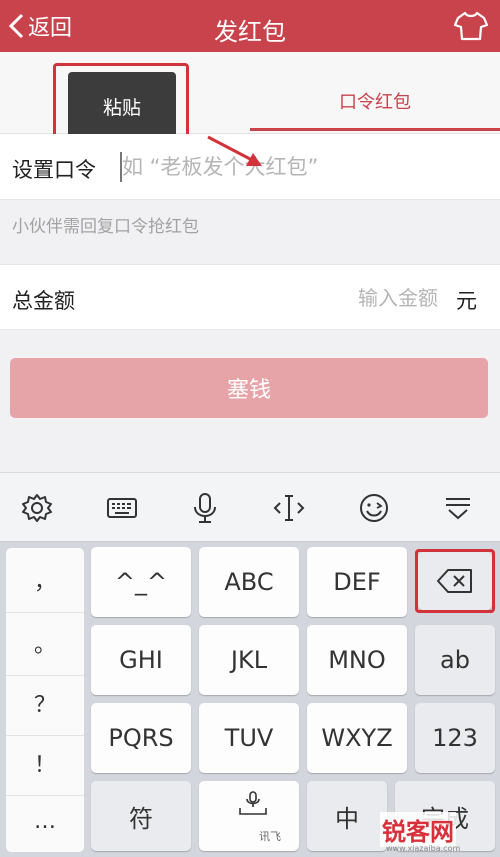 Image resolution: width=500 pixels, height=857 pixels. What do you see at coordinates (359, 298) in the screenshot?
I see `amount-input` at bounding box center [359, 298].